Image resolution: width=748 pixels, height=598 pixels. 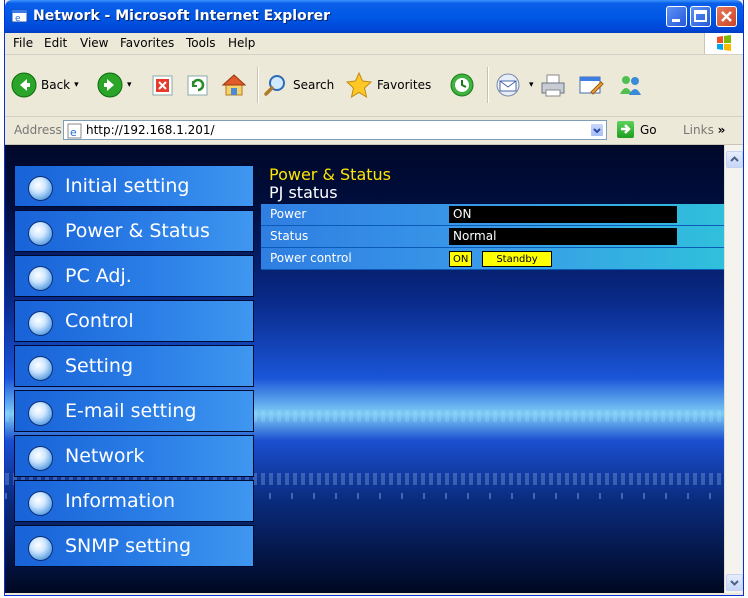 What do you see at coordinates (733, 369) in the screenshot?
I see `vertical-scrollbar` at bounding box center [733, 369].